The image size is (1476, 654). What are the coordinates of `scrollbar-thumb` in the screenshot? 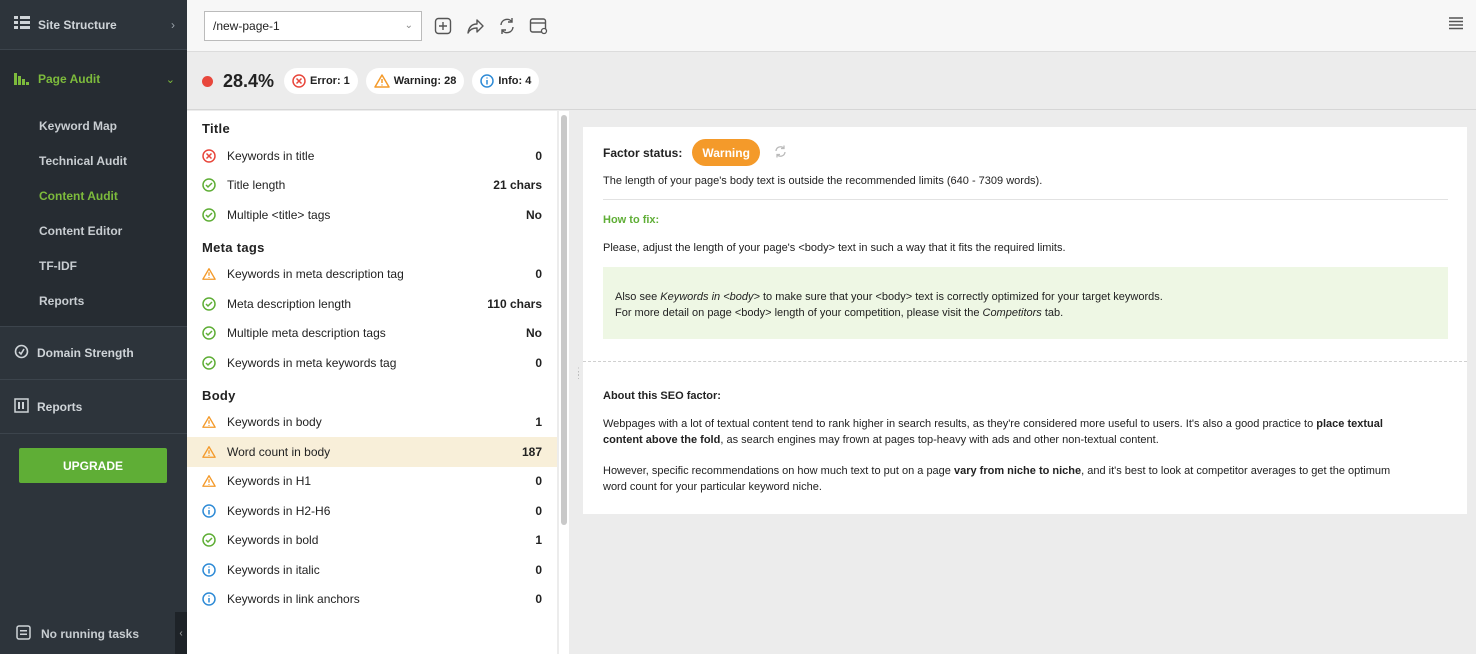 It's located at (564, 320).